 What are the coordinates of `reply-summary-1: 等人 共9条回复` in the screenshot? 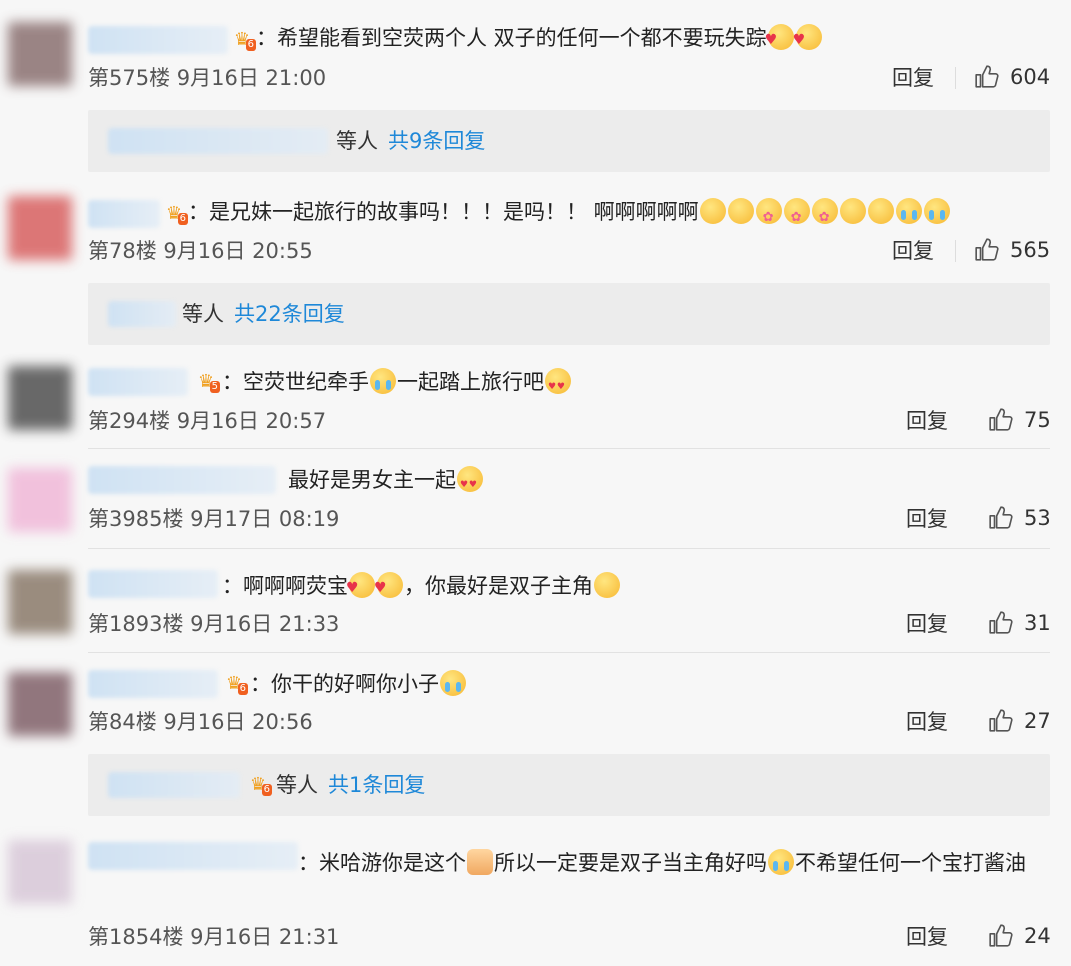 It's located at (569, 141).